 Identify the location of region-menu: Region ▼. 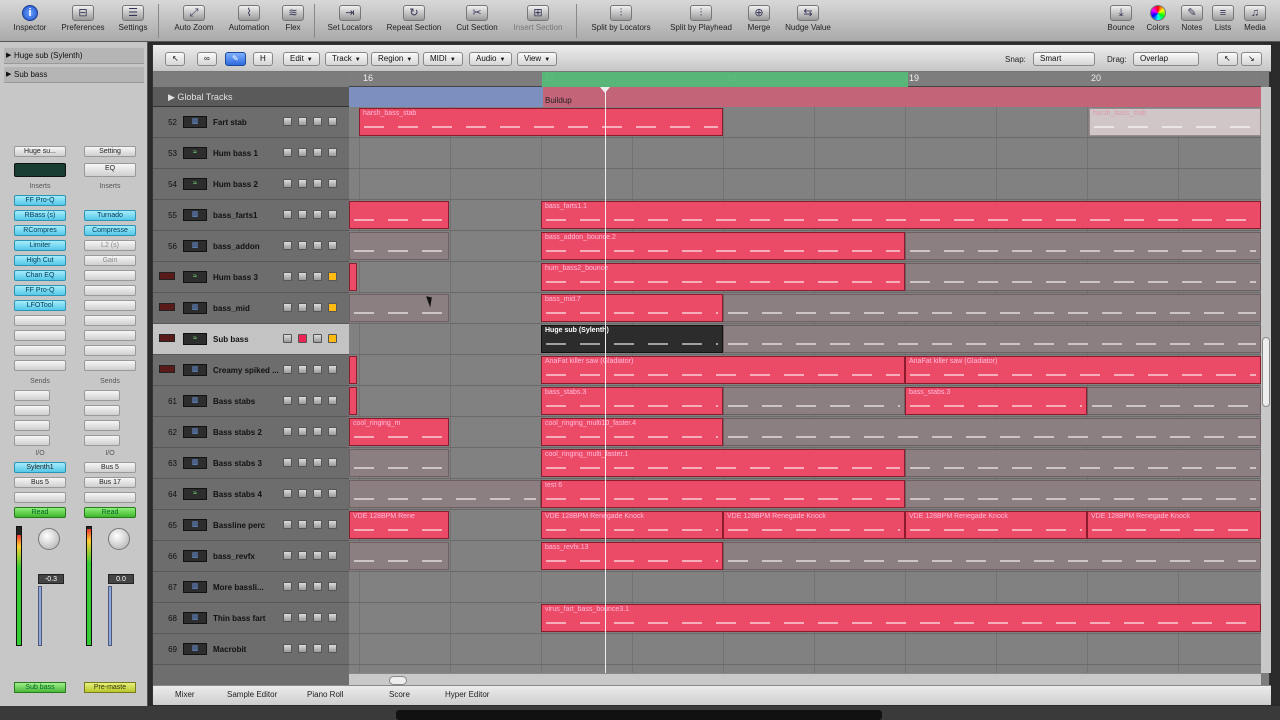
(395, 59).